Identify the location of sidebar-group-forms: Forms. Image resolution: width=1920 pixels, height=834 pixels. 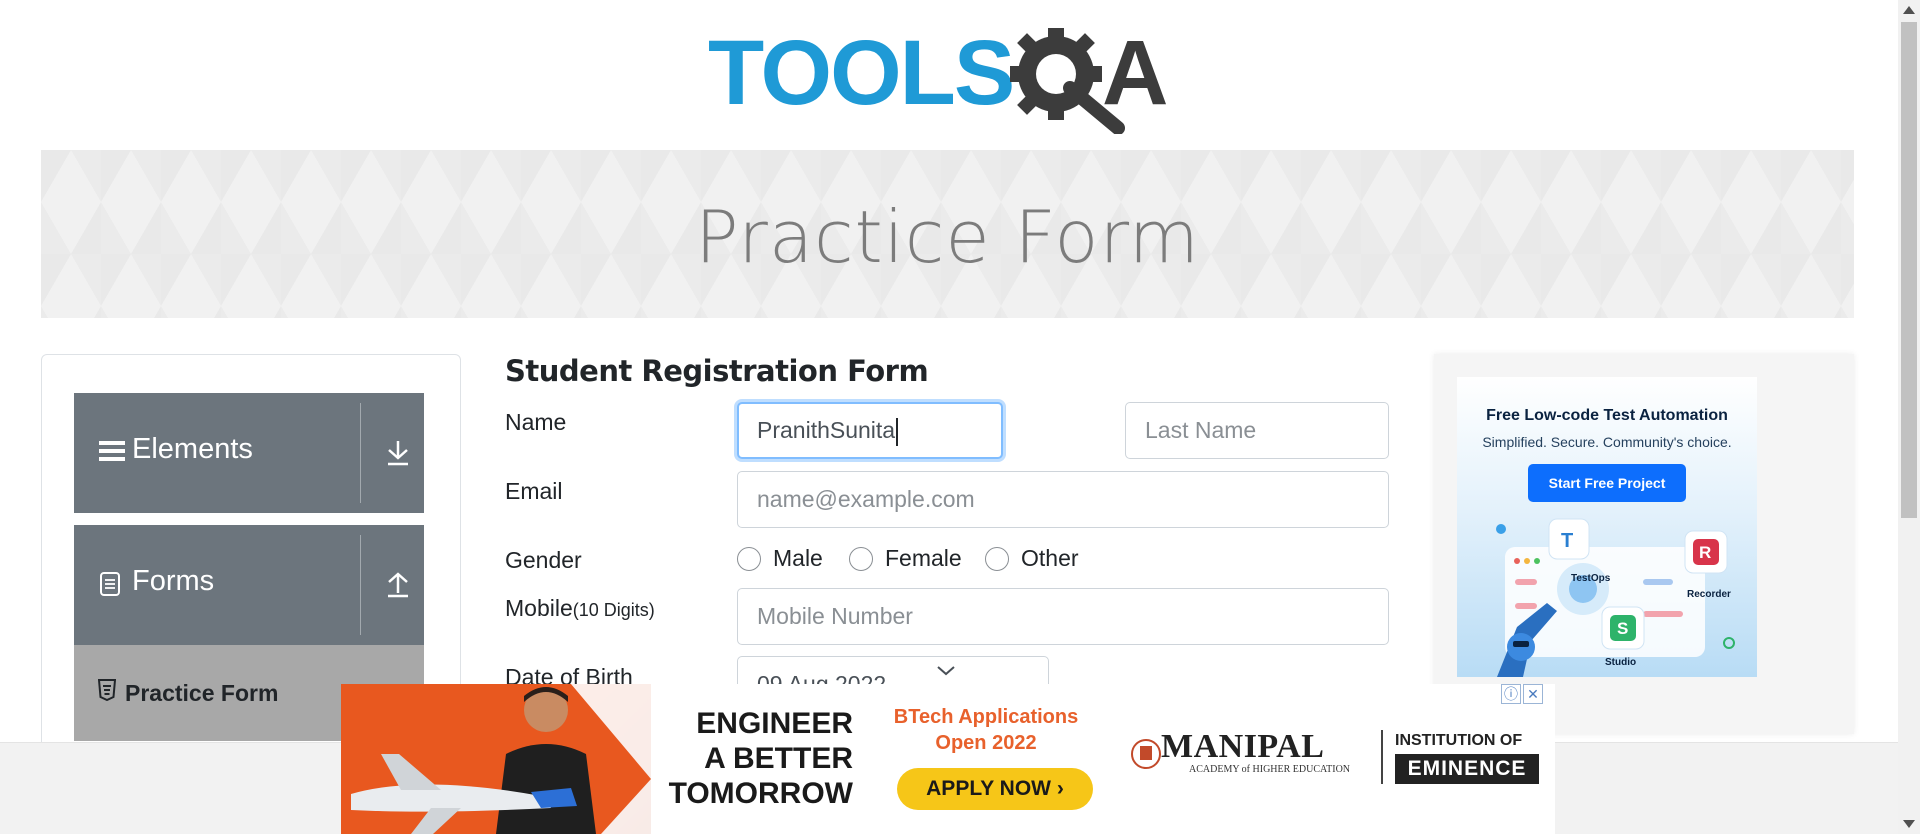
(249, 585).